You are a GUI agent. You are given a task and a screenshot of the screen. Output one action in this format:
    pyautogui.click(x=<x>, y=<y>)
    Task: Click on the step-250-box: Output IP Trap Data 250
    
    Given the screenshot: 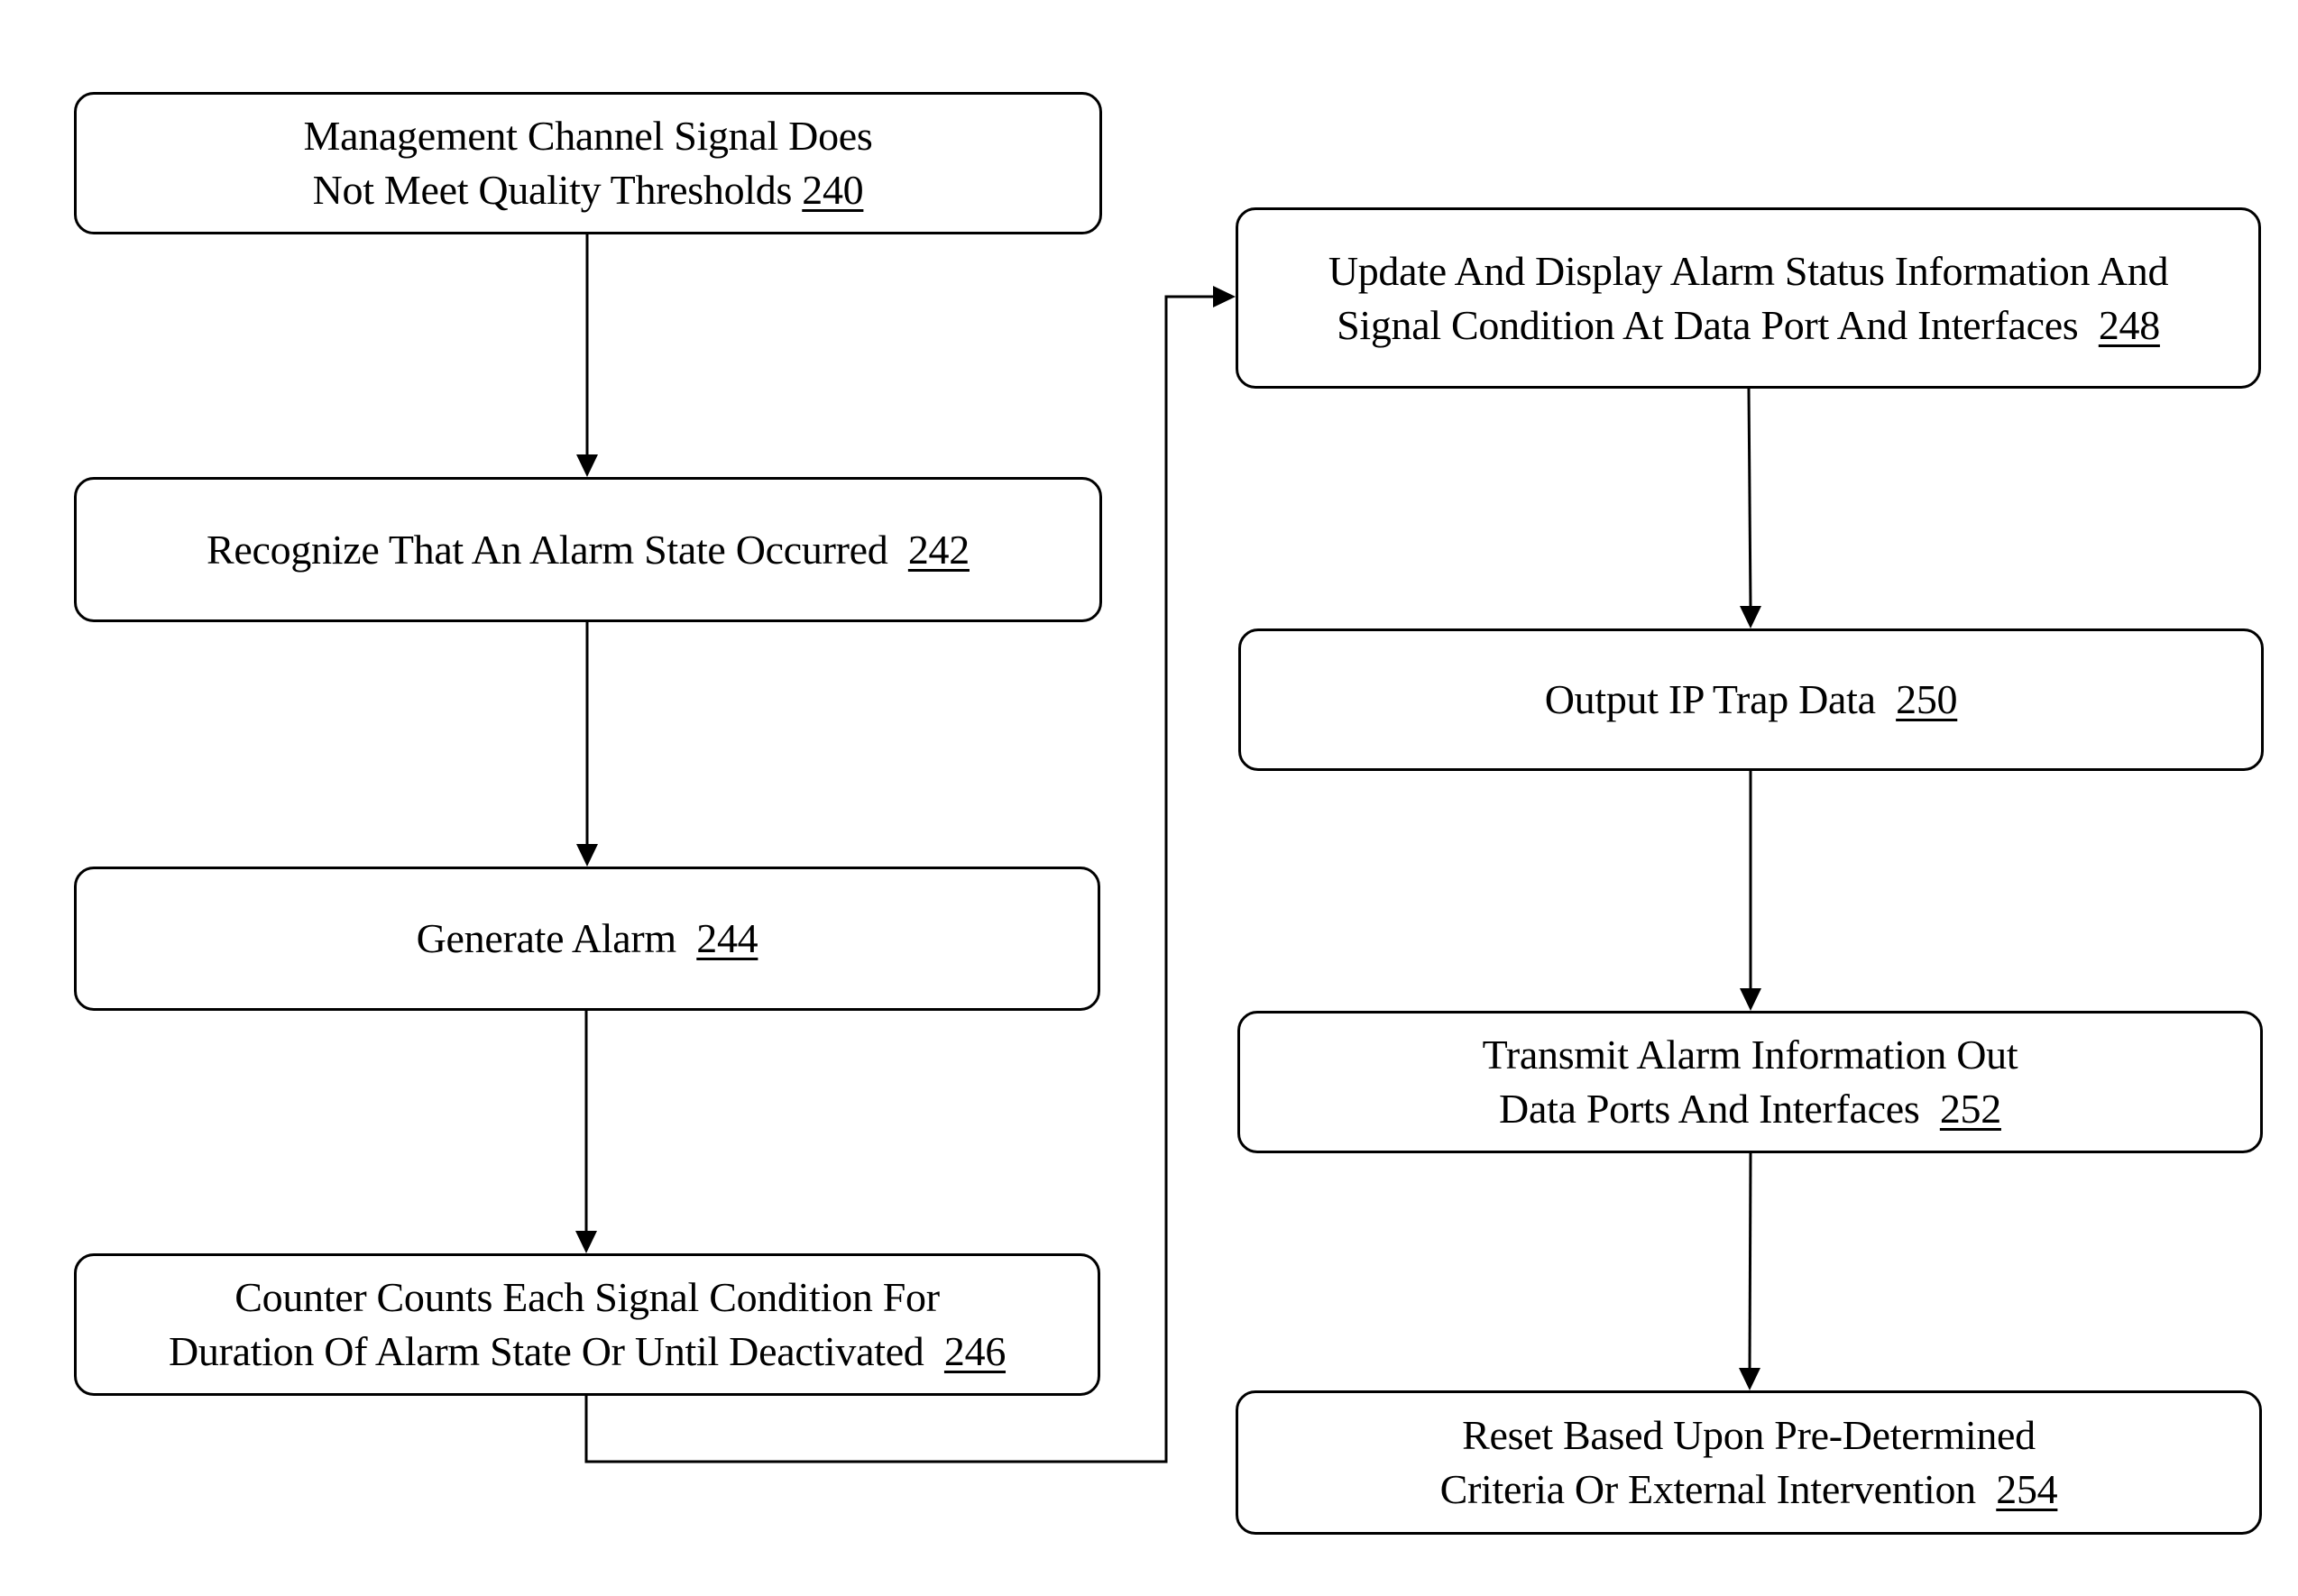 What is the action you would take?
    pyautogui.click(x=1751, y=699)
    